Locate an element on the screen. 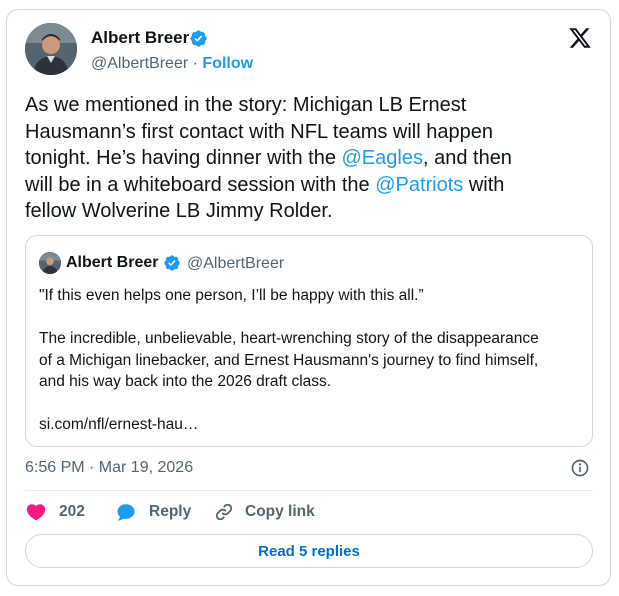  divider is located at coordinates (309, 490).